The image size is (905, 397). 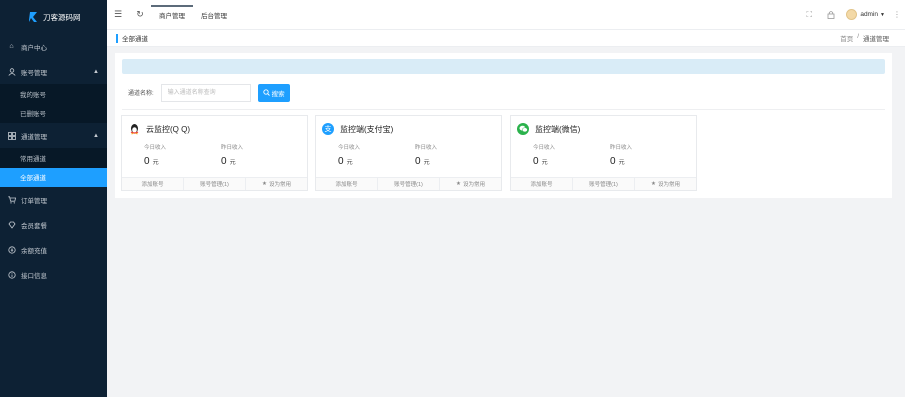 I want to click on grid-icon, so click(x=11, y=135).